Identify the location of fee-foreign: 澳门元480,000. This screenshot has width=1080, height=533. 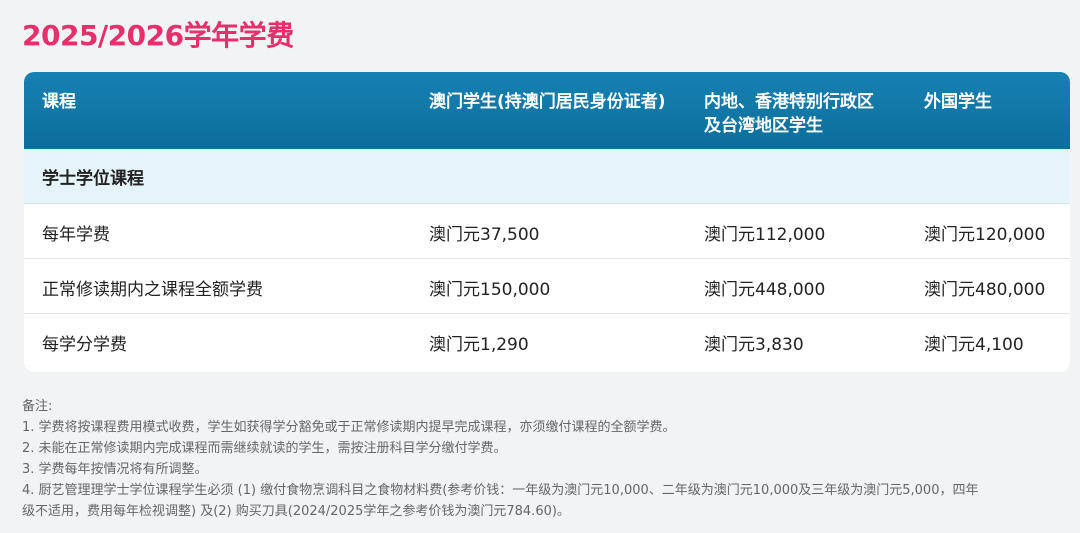
(985, 290).